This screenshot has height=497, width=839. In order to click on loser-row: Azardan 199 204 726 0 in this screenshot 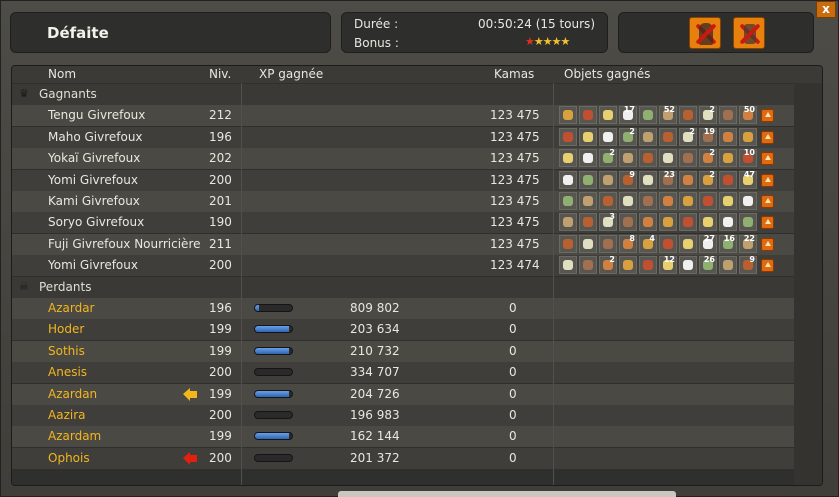, I will do `click(403, 394)`.